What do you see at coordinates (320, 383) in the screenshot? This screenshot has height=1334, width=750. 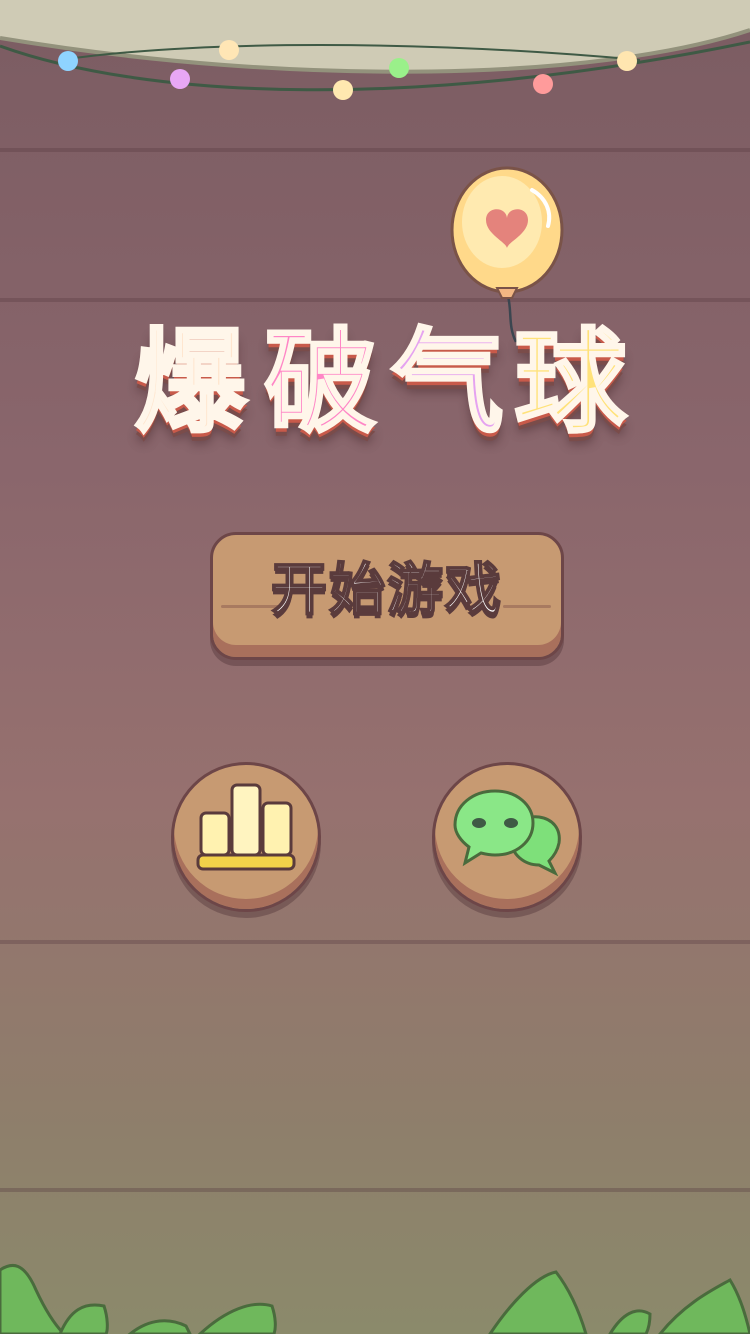 I see `title-char-2: 破` at bounding box center [320, 383].